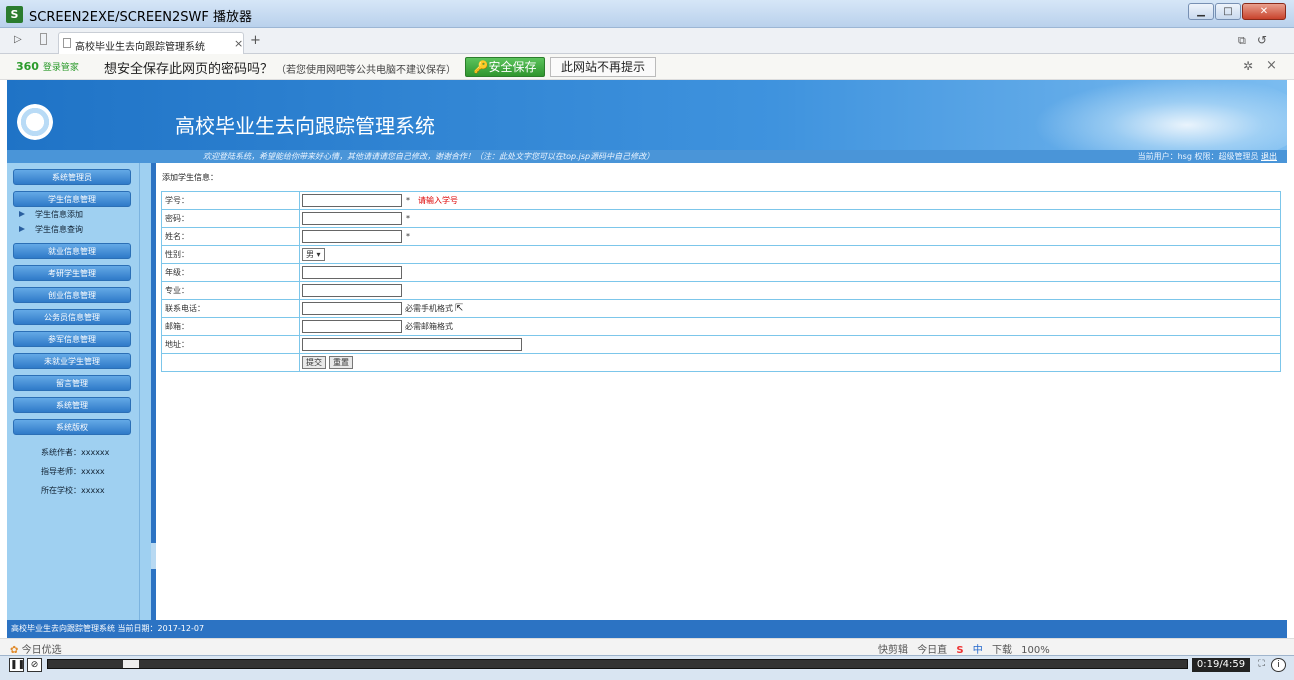  I want to click on settings-gear-icon: ✲, so click(1248, 66).